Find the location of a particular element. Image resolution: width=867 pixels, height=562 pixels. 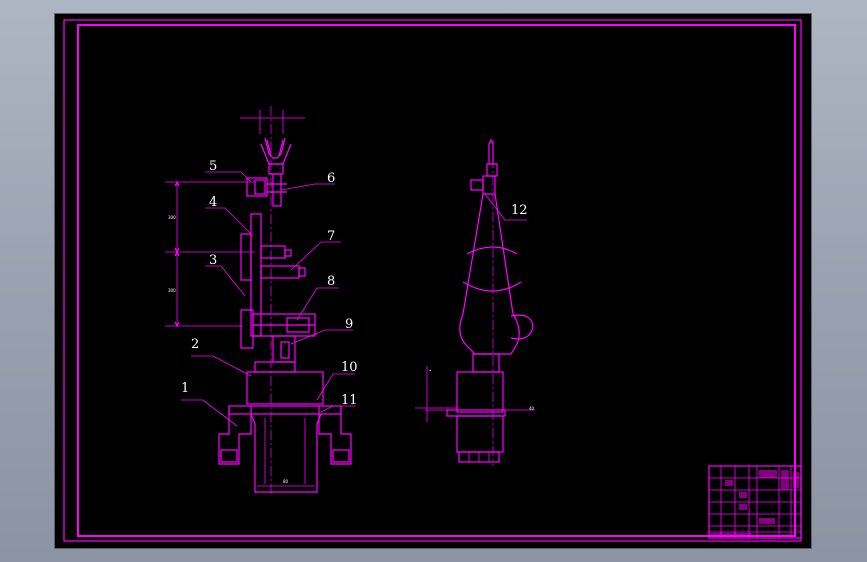

front-leaders is located at coordinates (268, 299).